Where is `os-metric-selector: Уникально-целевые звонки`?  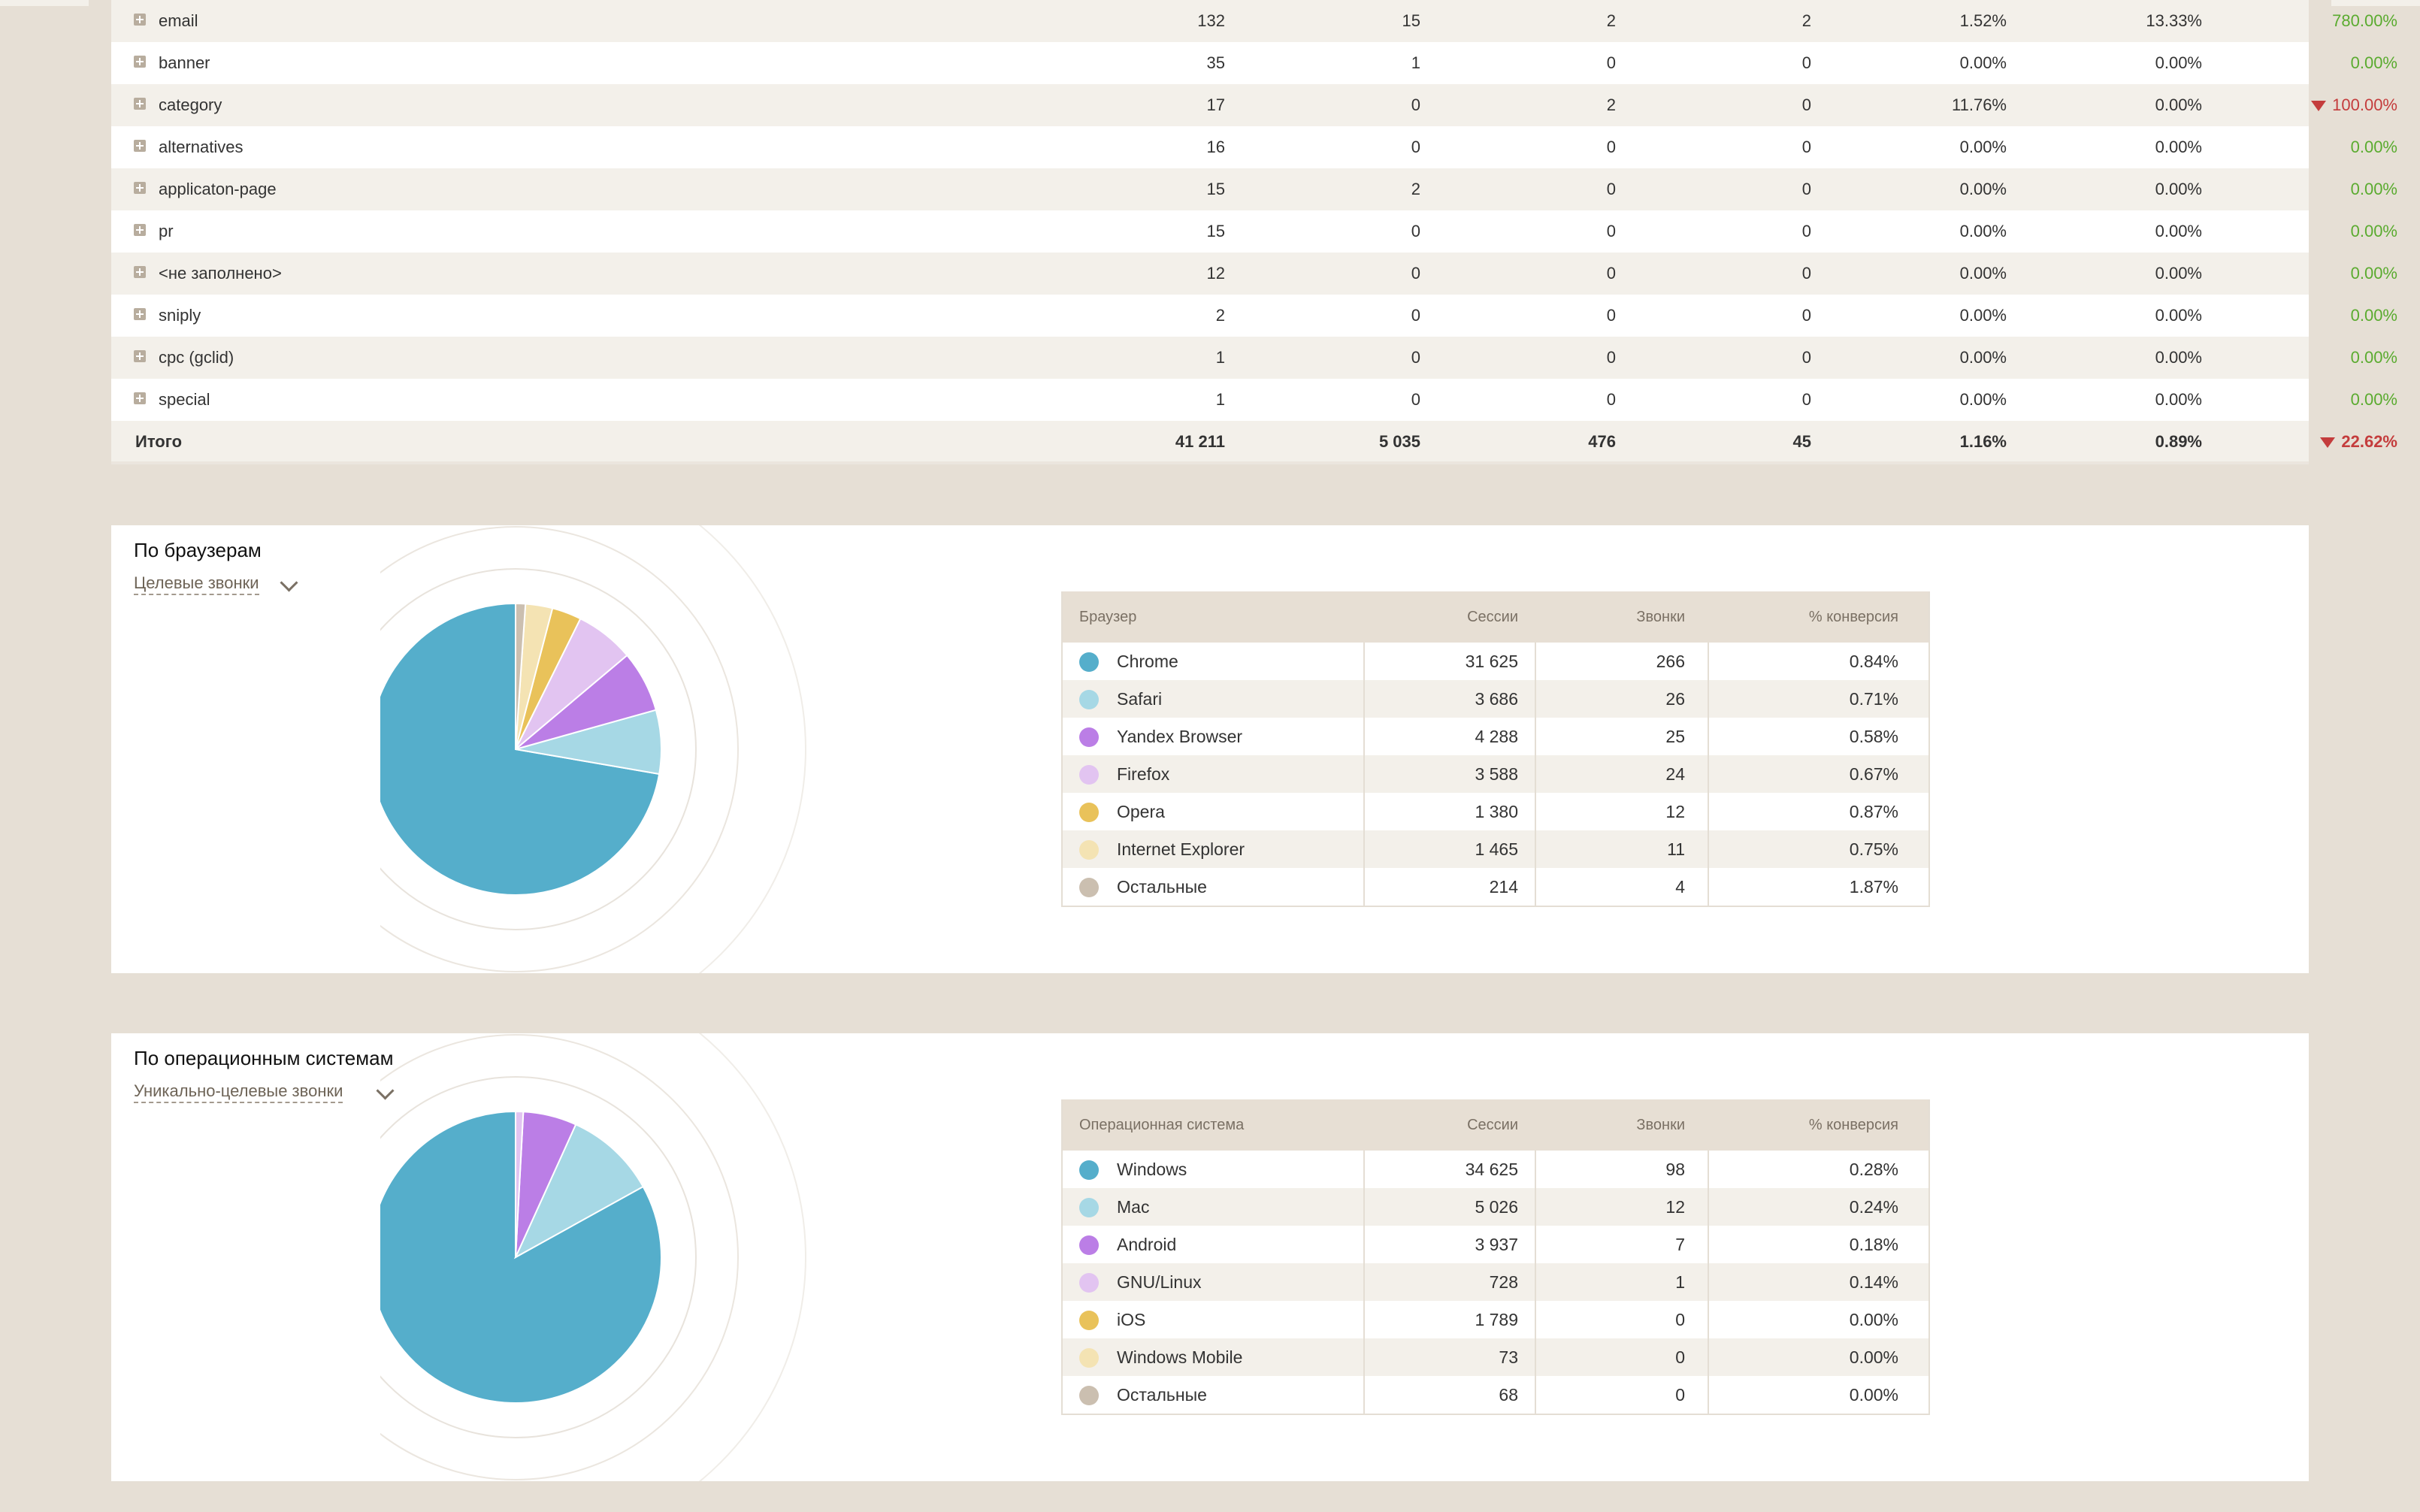 os-metric-selector: Уникально-целевые звонки is located at coordinates (238, 1092).